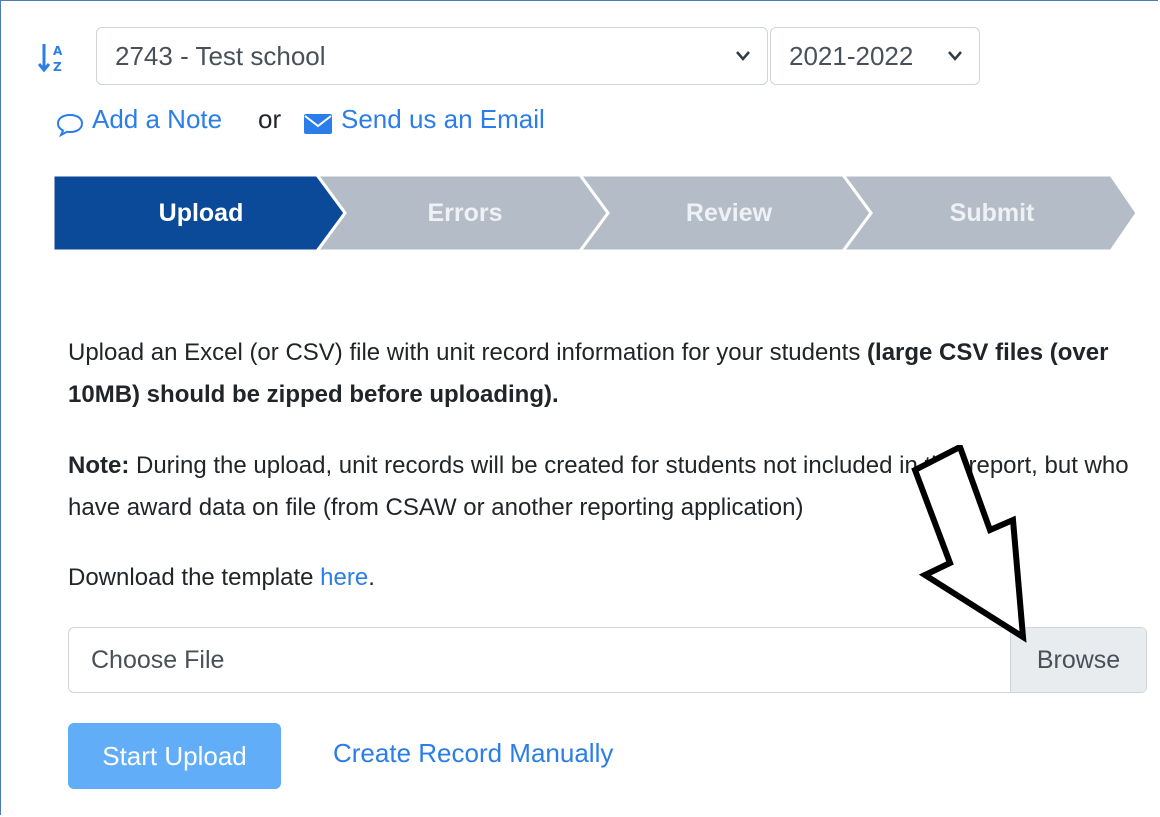 Image resolution: width=1160 pixels, height=817 pixels. Describe the element at coordinates (70, 125) in the screenshot. I see `chat-bubble-icon` at that location.